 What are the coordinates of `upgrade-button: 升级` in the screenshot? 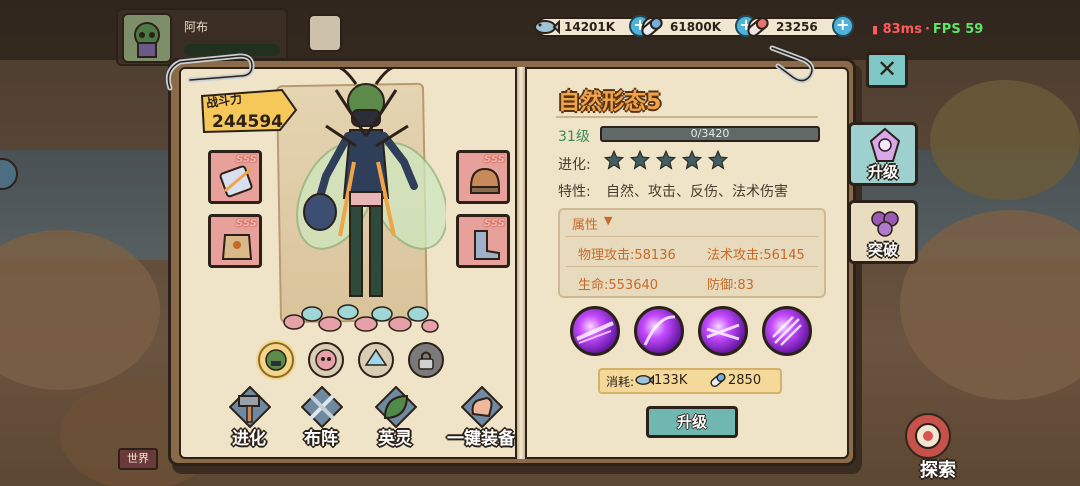 It's located at (692, 422).